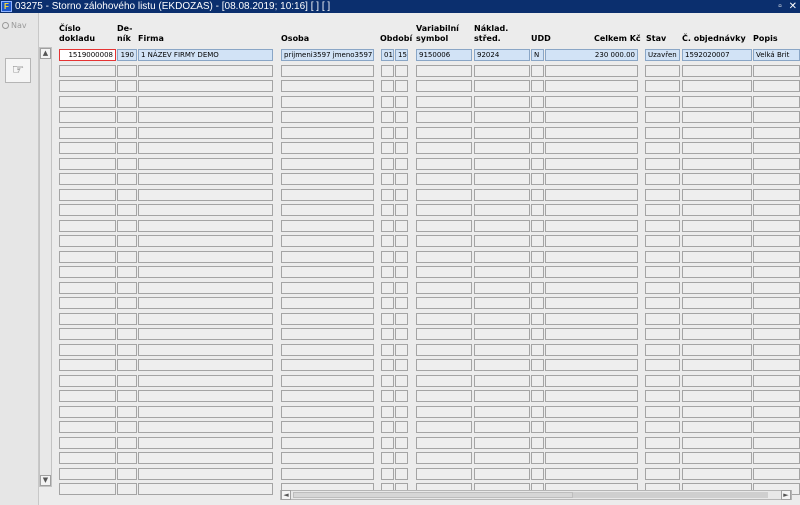 This screenshot has width=800, height=505. What do you see at coordinates (437, 34) in the screenshot?
I see `column-header: Variabilní symbol` at bounding box center [437, 34].